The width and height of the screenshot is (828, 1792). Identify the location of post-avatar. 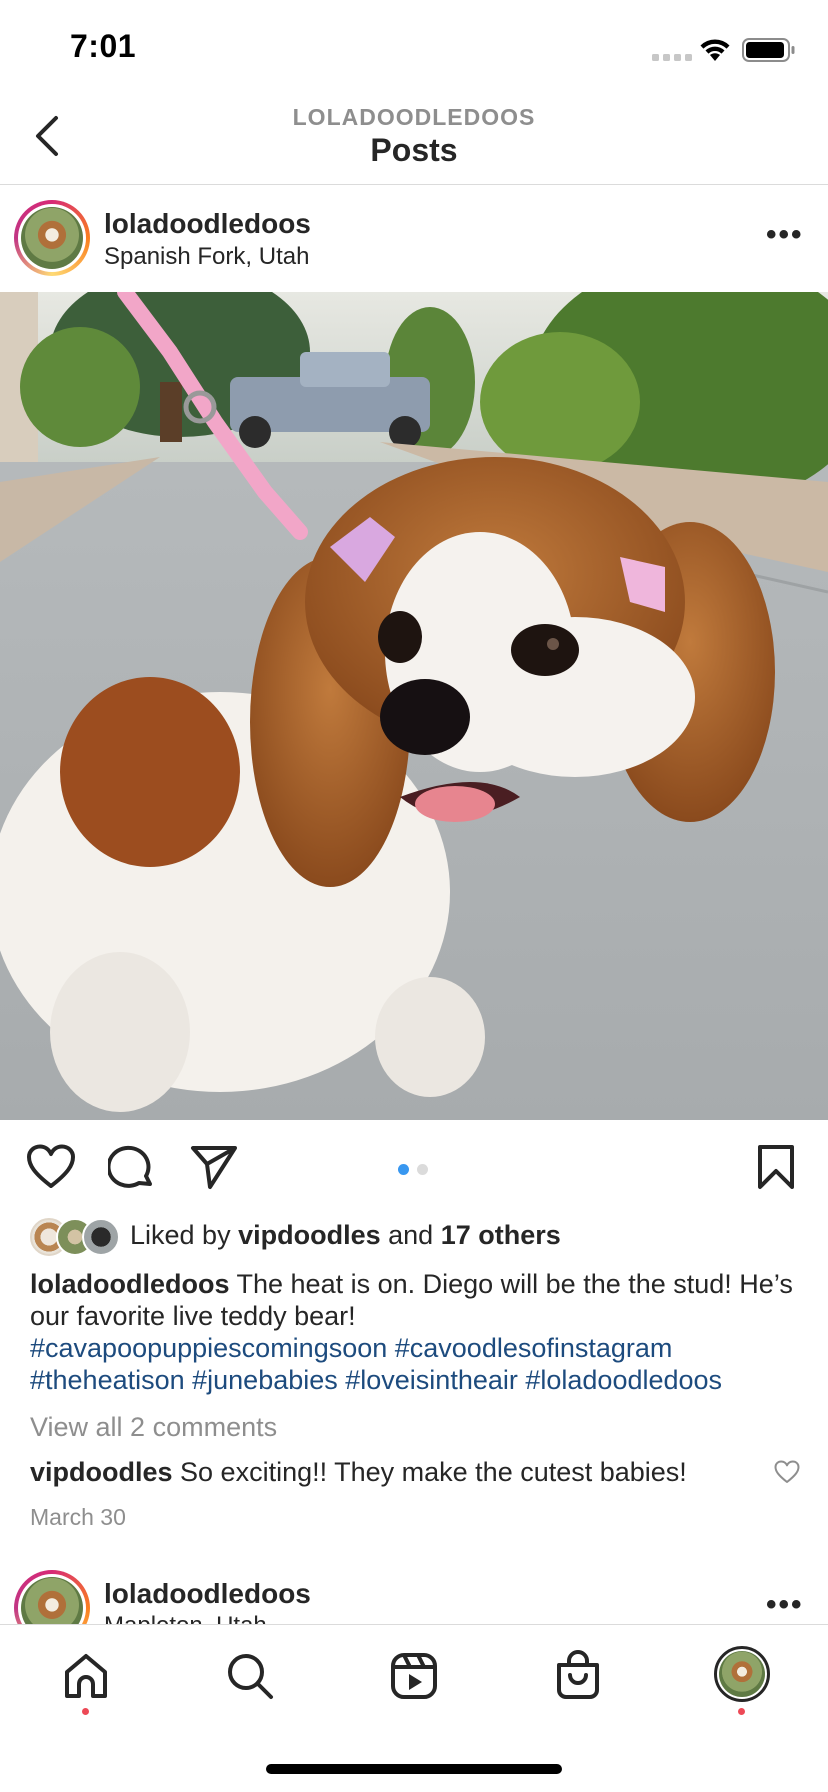
(52, 238).